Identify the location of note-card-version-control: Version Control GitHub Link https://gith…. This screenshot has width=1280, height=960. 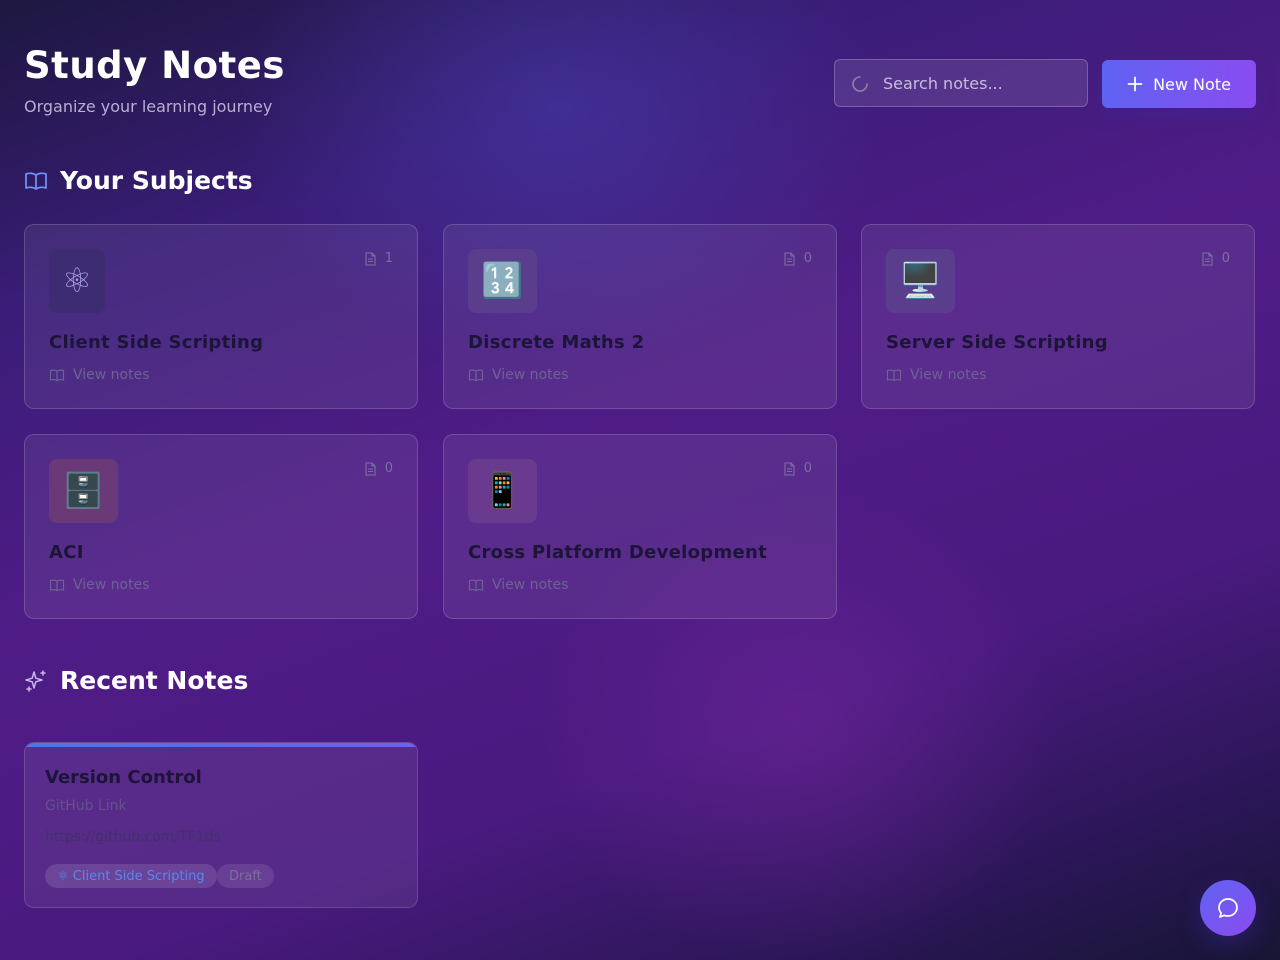
(221, 825).